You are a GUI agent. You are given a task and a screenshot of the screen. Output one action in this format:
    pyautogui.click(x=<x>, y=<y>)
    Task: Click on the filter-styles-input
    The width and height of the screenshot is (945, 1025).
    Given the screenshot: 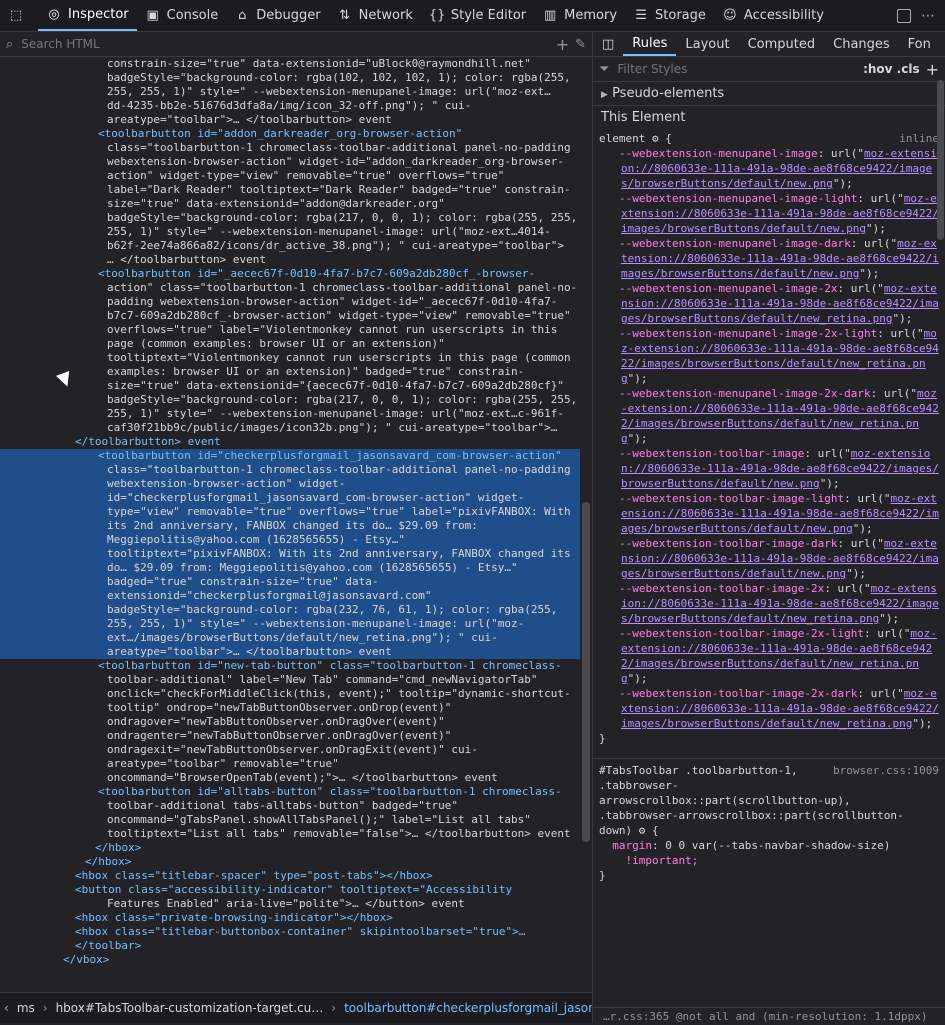 What is the action you would take?
    pyautogui.click(x=736, y=69)
    